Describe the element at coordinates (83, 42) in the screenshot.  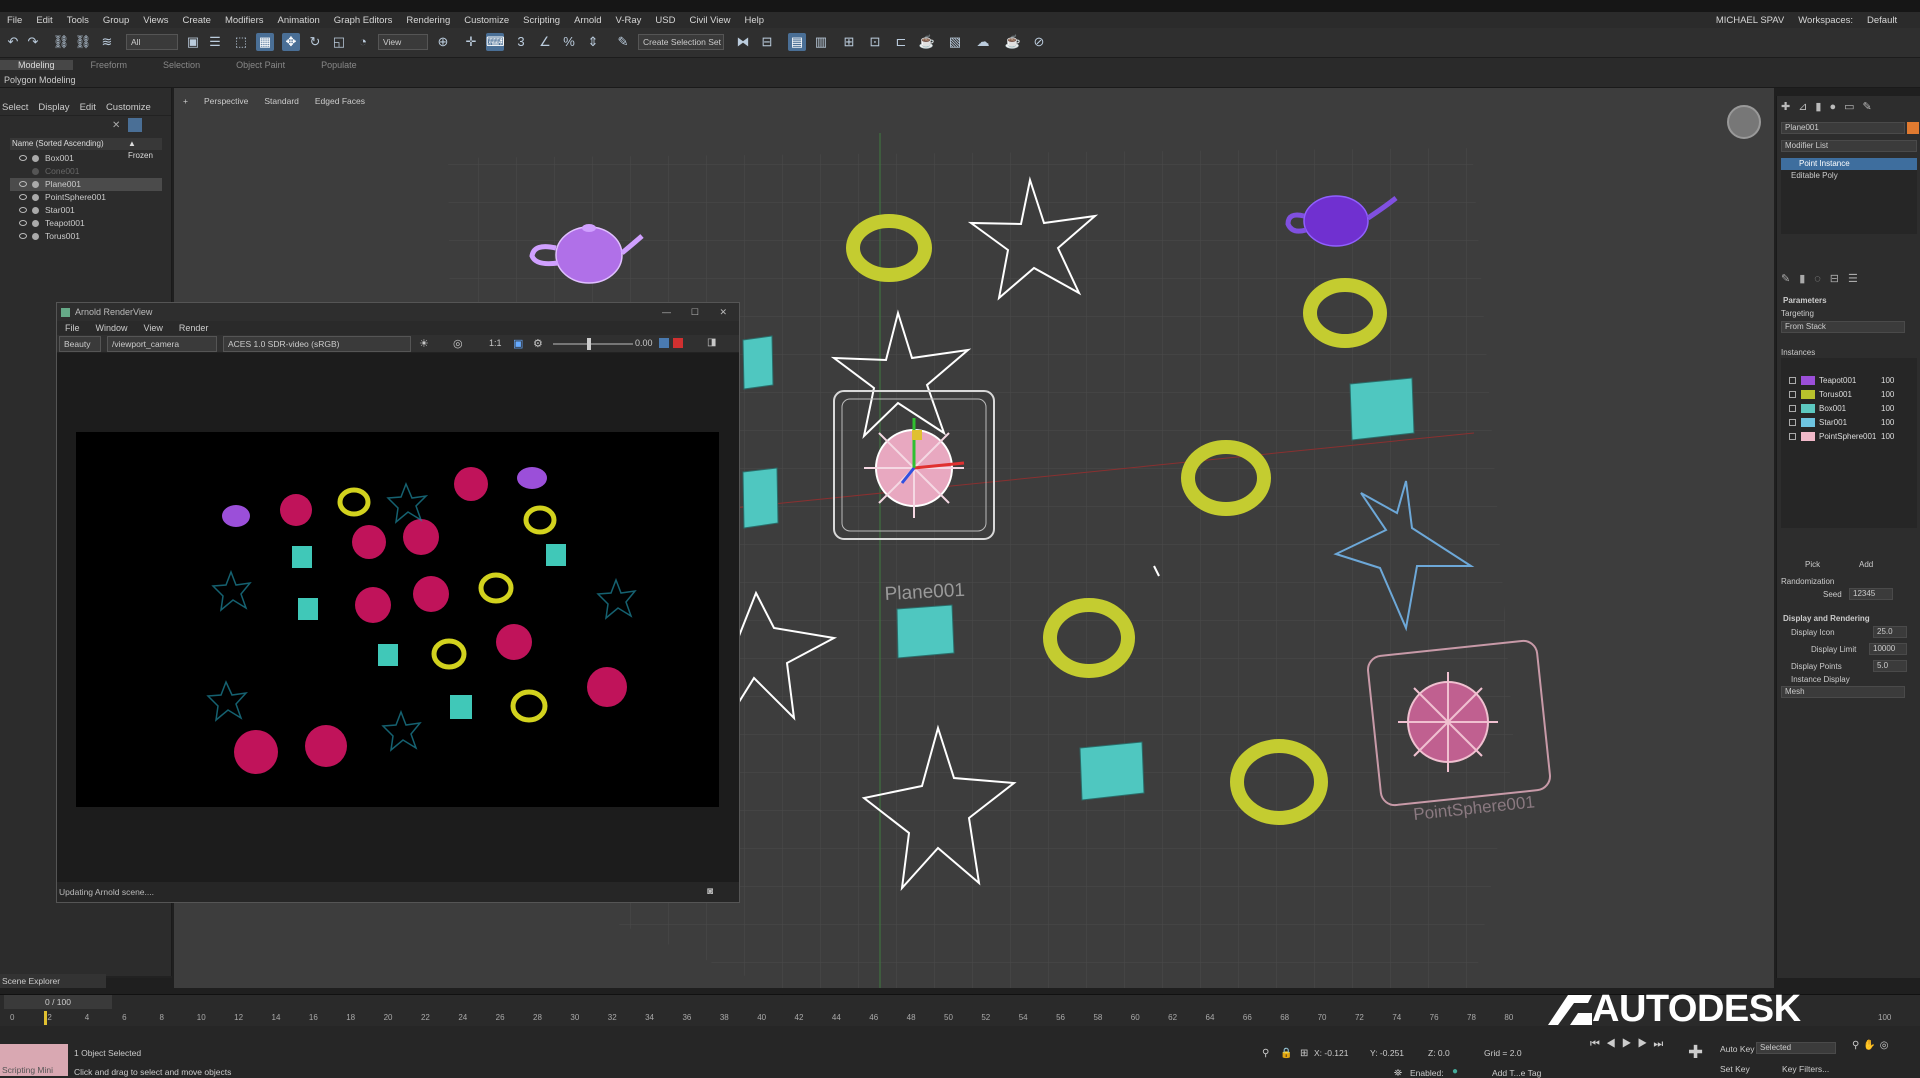
I see `unlink-icon: ⛓` at that location.